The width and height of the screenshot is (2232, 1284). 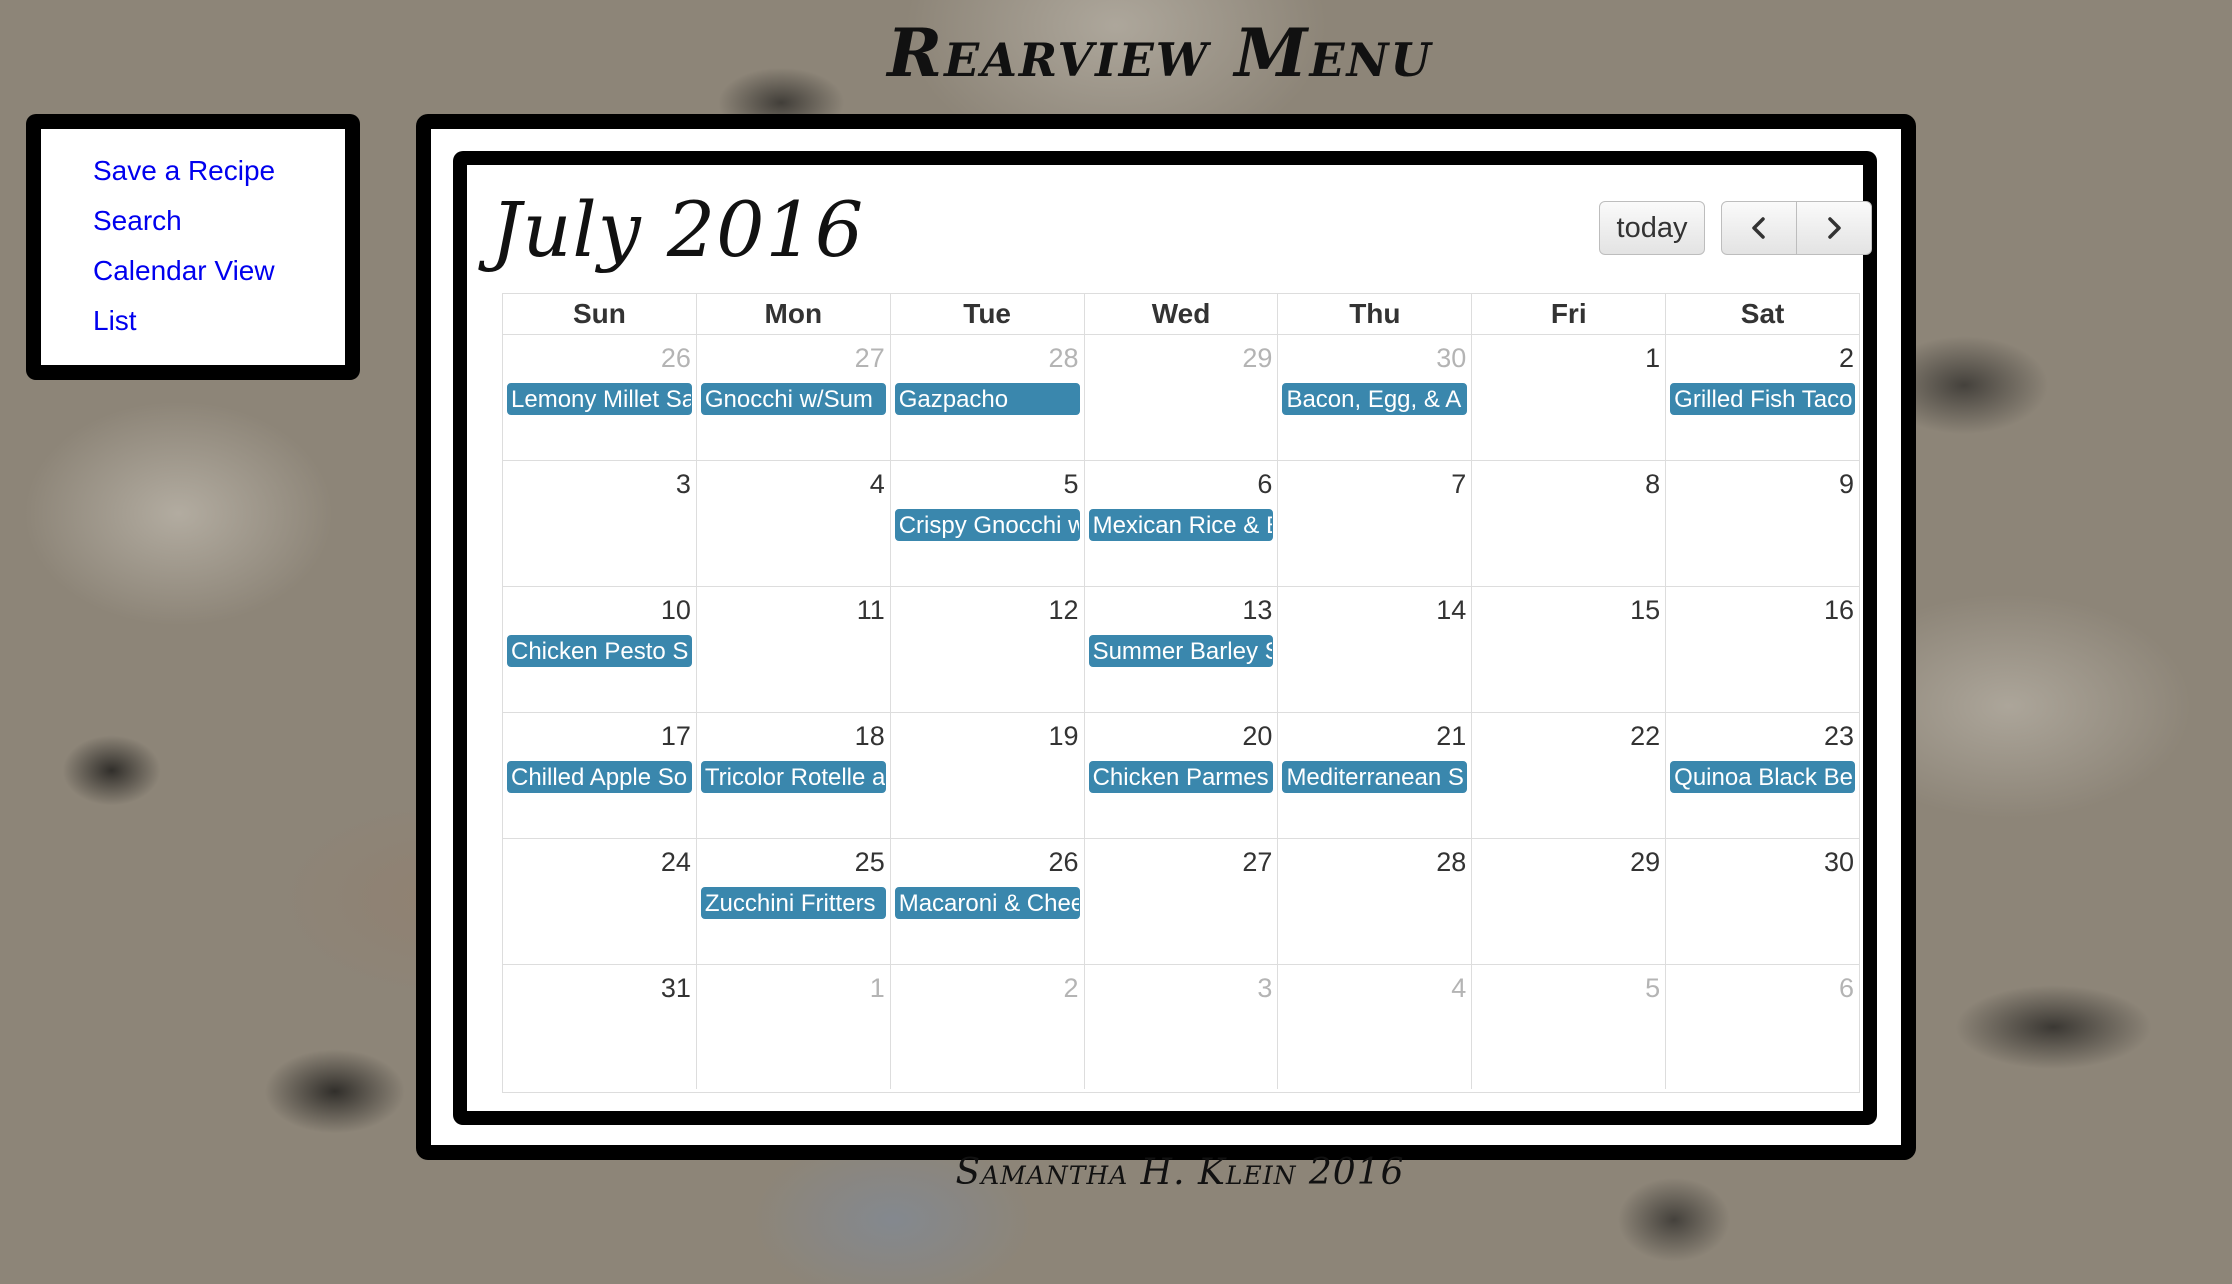 I want to click on day-header-mon: Mon, so click(x=794, y=314).